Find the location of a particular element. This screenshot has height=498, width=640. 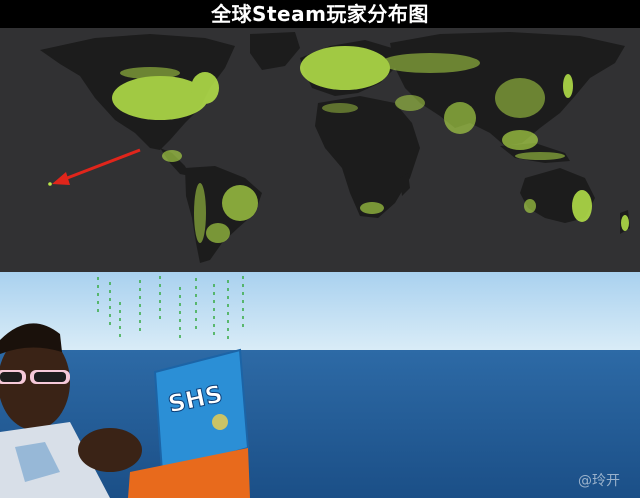

southeast-asia-player-cluster is located at coordinates (520, 140).